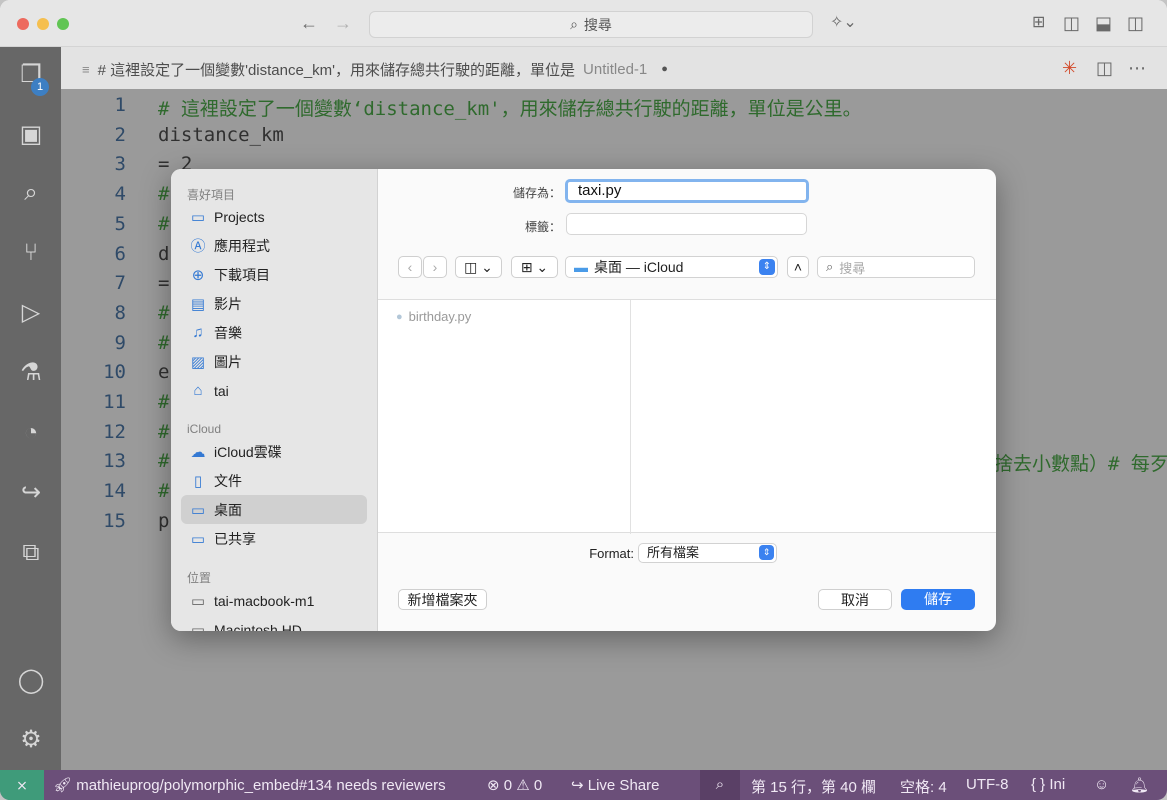 This screenshot has width=1167, height=800. What do you see at coordinates (1048, 784) in the screenshot?
I see `language-mode: { } Ini` at bounding box center [1048, 784].